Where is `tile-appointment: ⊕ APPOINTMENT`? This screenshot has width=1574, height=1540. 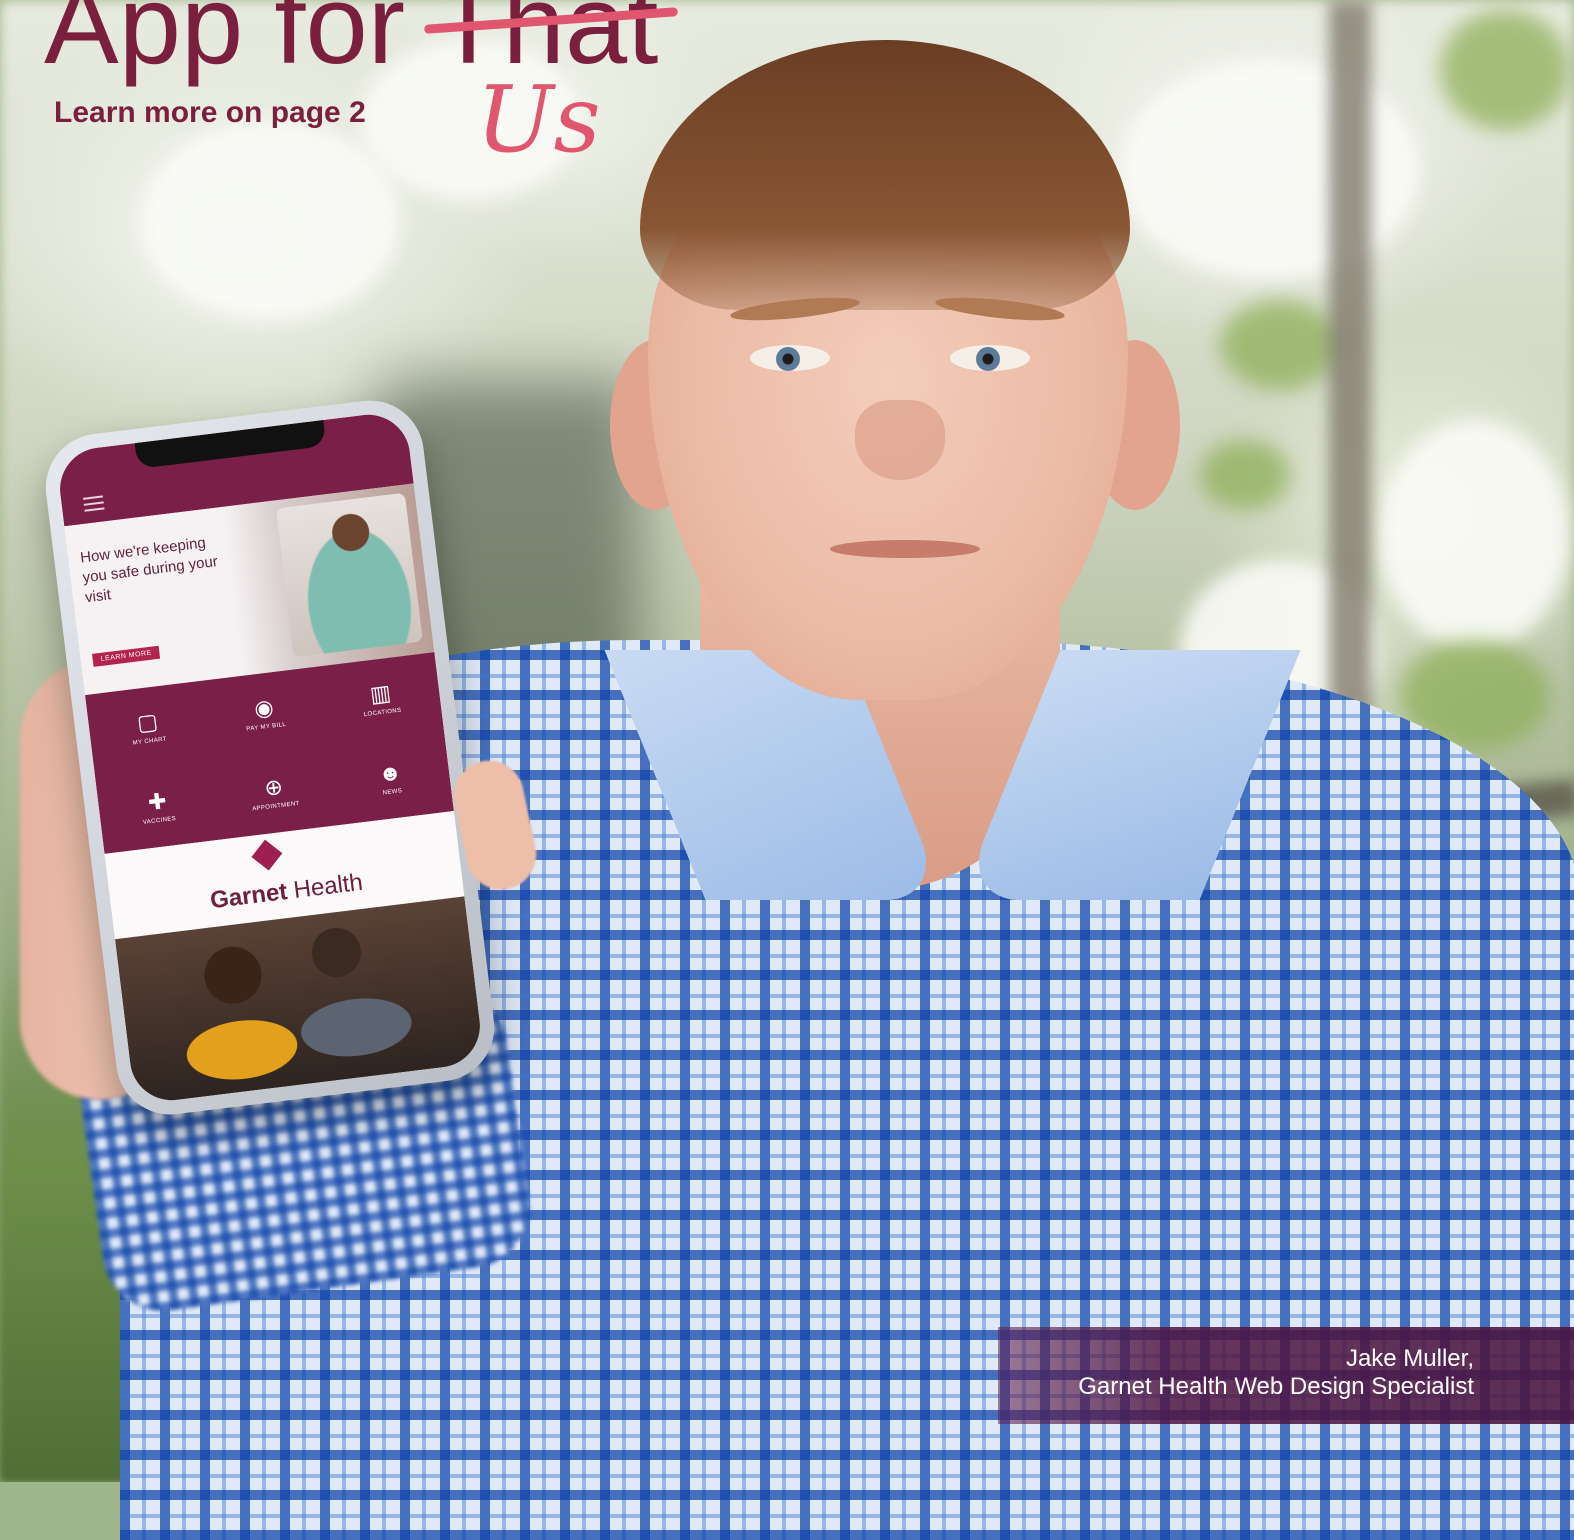 tile-appointment: ⊕ APPOINTMENT is located at coordinates (274, 793).